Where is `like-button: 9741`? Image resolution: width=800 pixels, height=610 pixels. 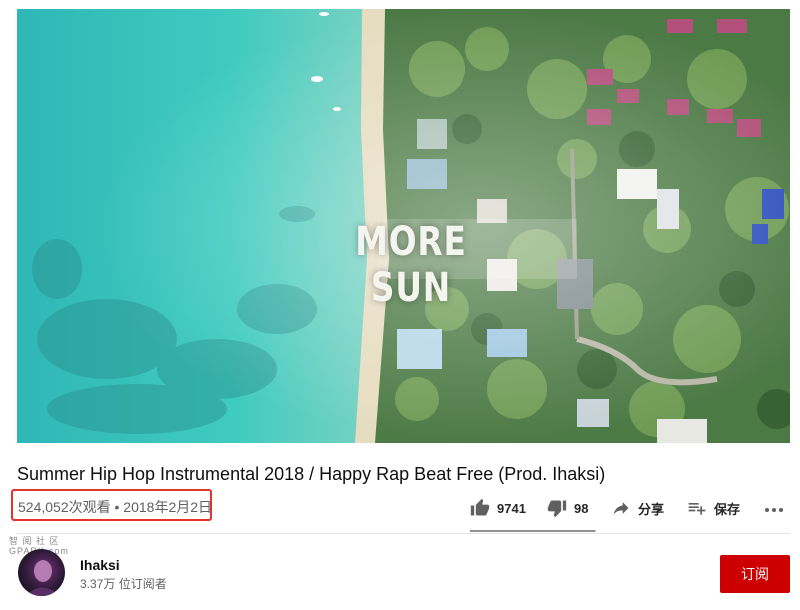 like-button: 9741 is located at coordinates (498, 508).